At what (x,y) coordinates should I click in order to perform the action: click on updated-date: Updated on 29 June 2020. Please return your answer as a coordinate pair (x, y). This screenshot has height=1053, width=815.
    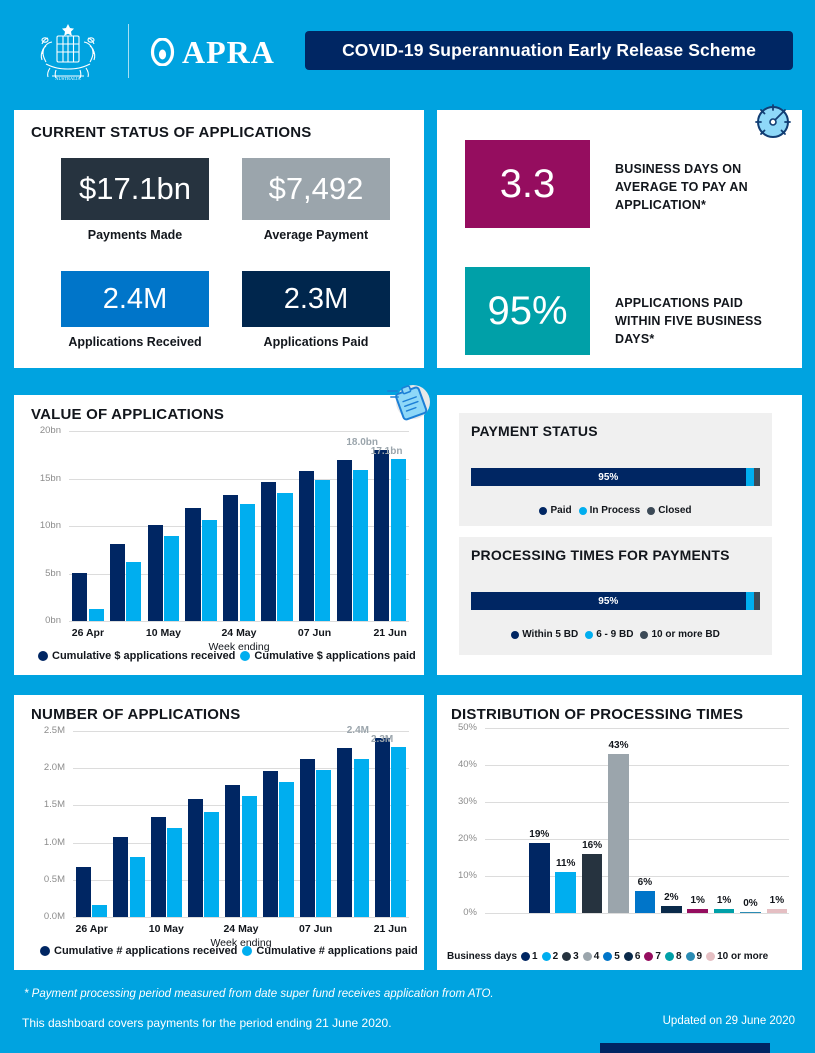
    Looking at the image, I should click on (728, 1021).